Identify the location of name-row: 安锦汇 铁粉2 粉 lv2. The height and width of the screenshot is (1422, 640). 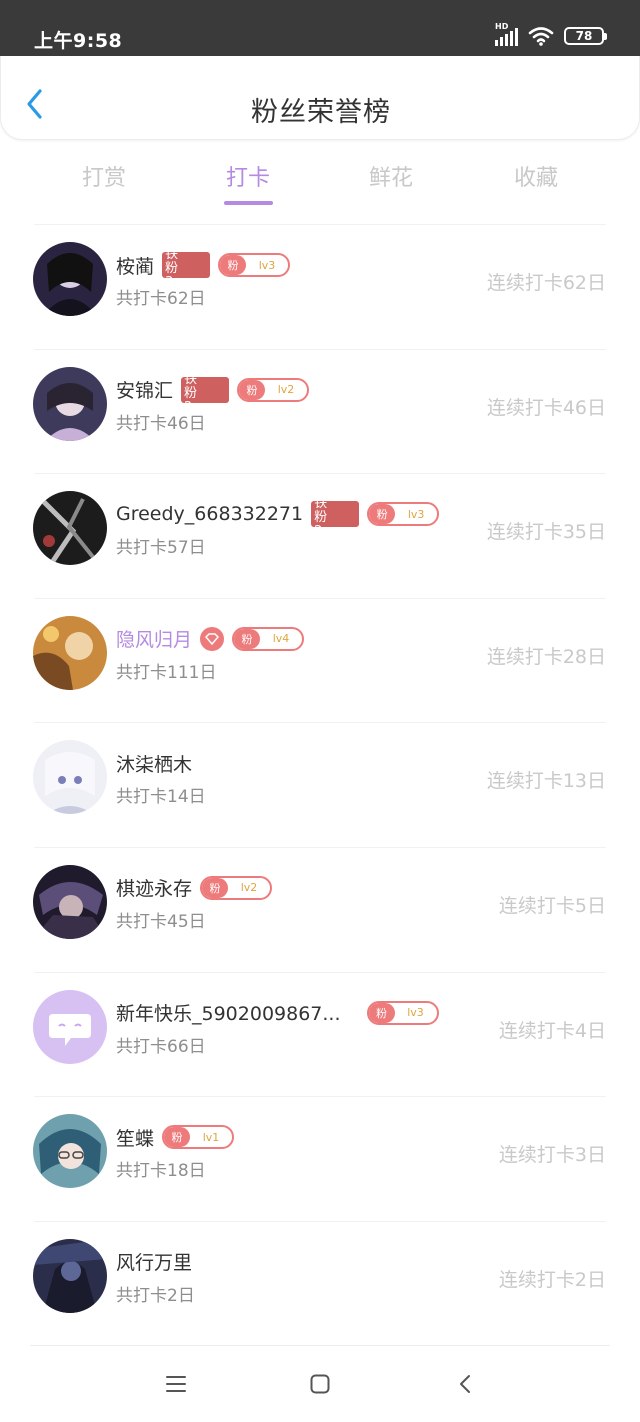
(213, 389).